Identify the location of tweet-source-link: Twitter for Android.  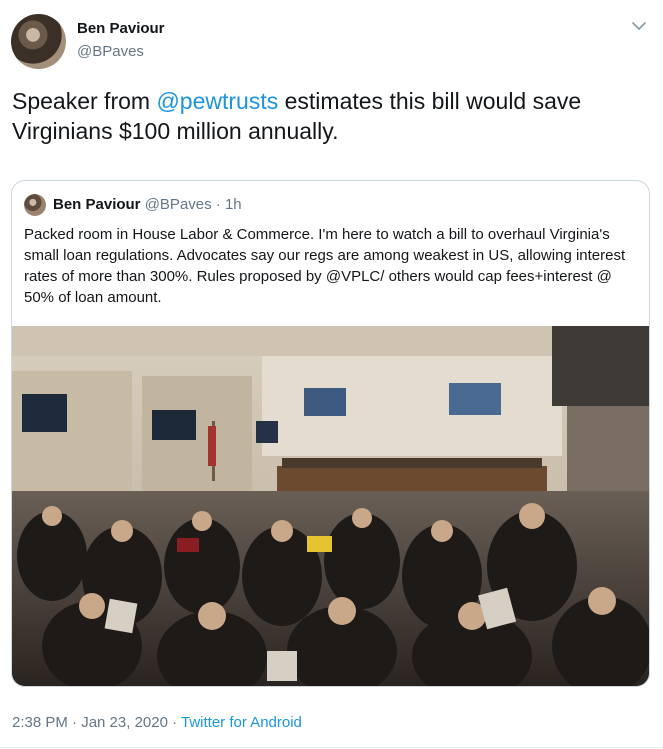
(241, 722).